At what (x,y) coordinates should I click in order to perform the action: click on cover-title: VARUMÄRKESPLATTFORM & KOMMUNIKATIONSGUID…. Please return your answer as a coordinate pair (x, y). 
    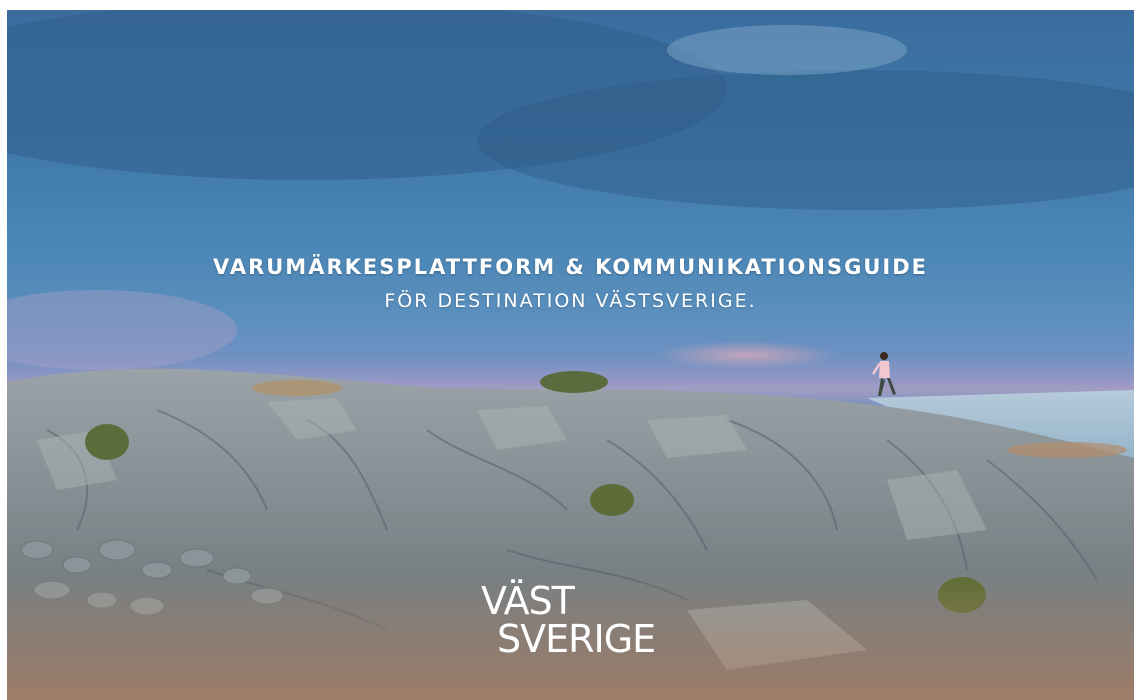
    Looking at the image, I should click on (570, 267).